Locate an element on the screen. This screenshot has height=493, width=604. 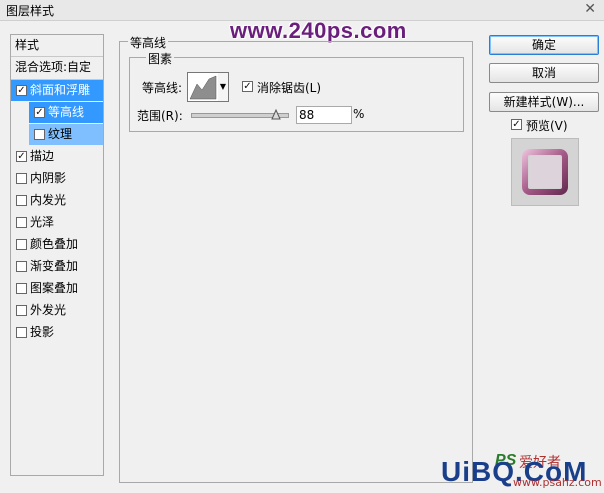
style-item-label: 等高线 is located at coordinates (66, 112).